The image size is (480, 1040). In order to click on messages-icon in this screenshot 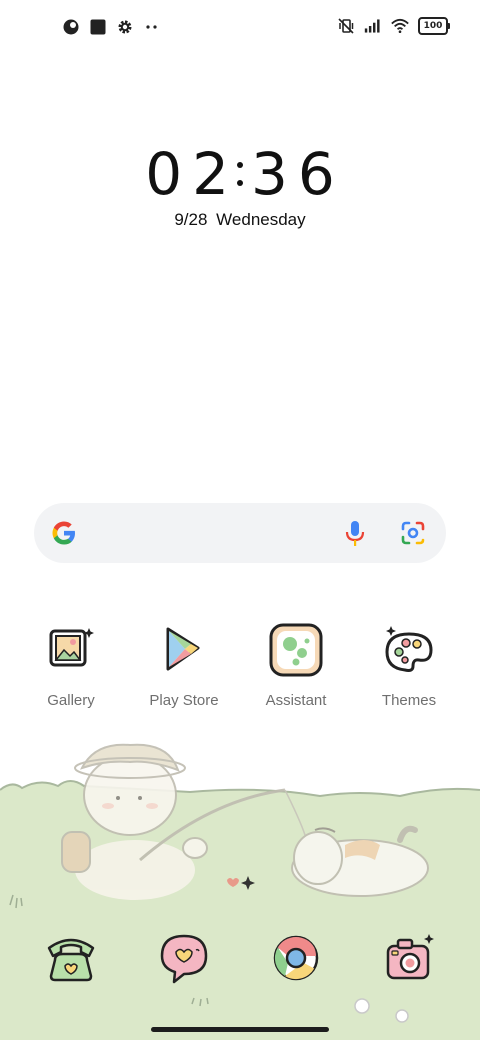, I will do `click(184, 959)`.